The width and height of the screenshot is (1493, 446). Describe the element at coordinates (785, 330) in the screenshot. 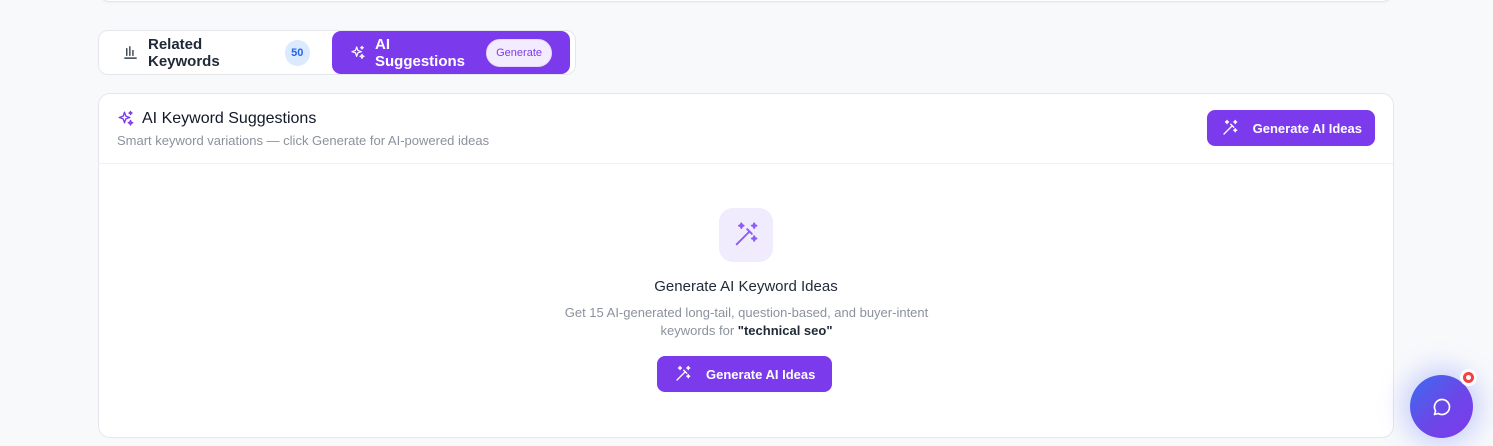

I see `target-keyword: "technical seo"` at that location.